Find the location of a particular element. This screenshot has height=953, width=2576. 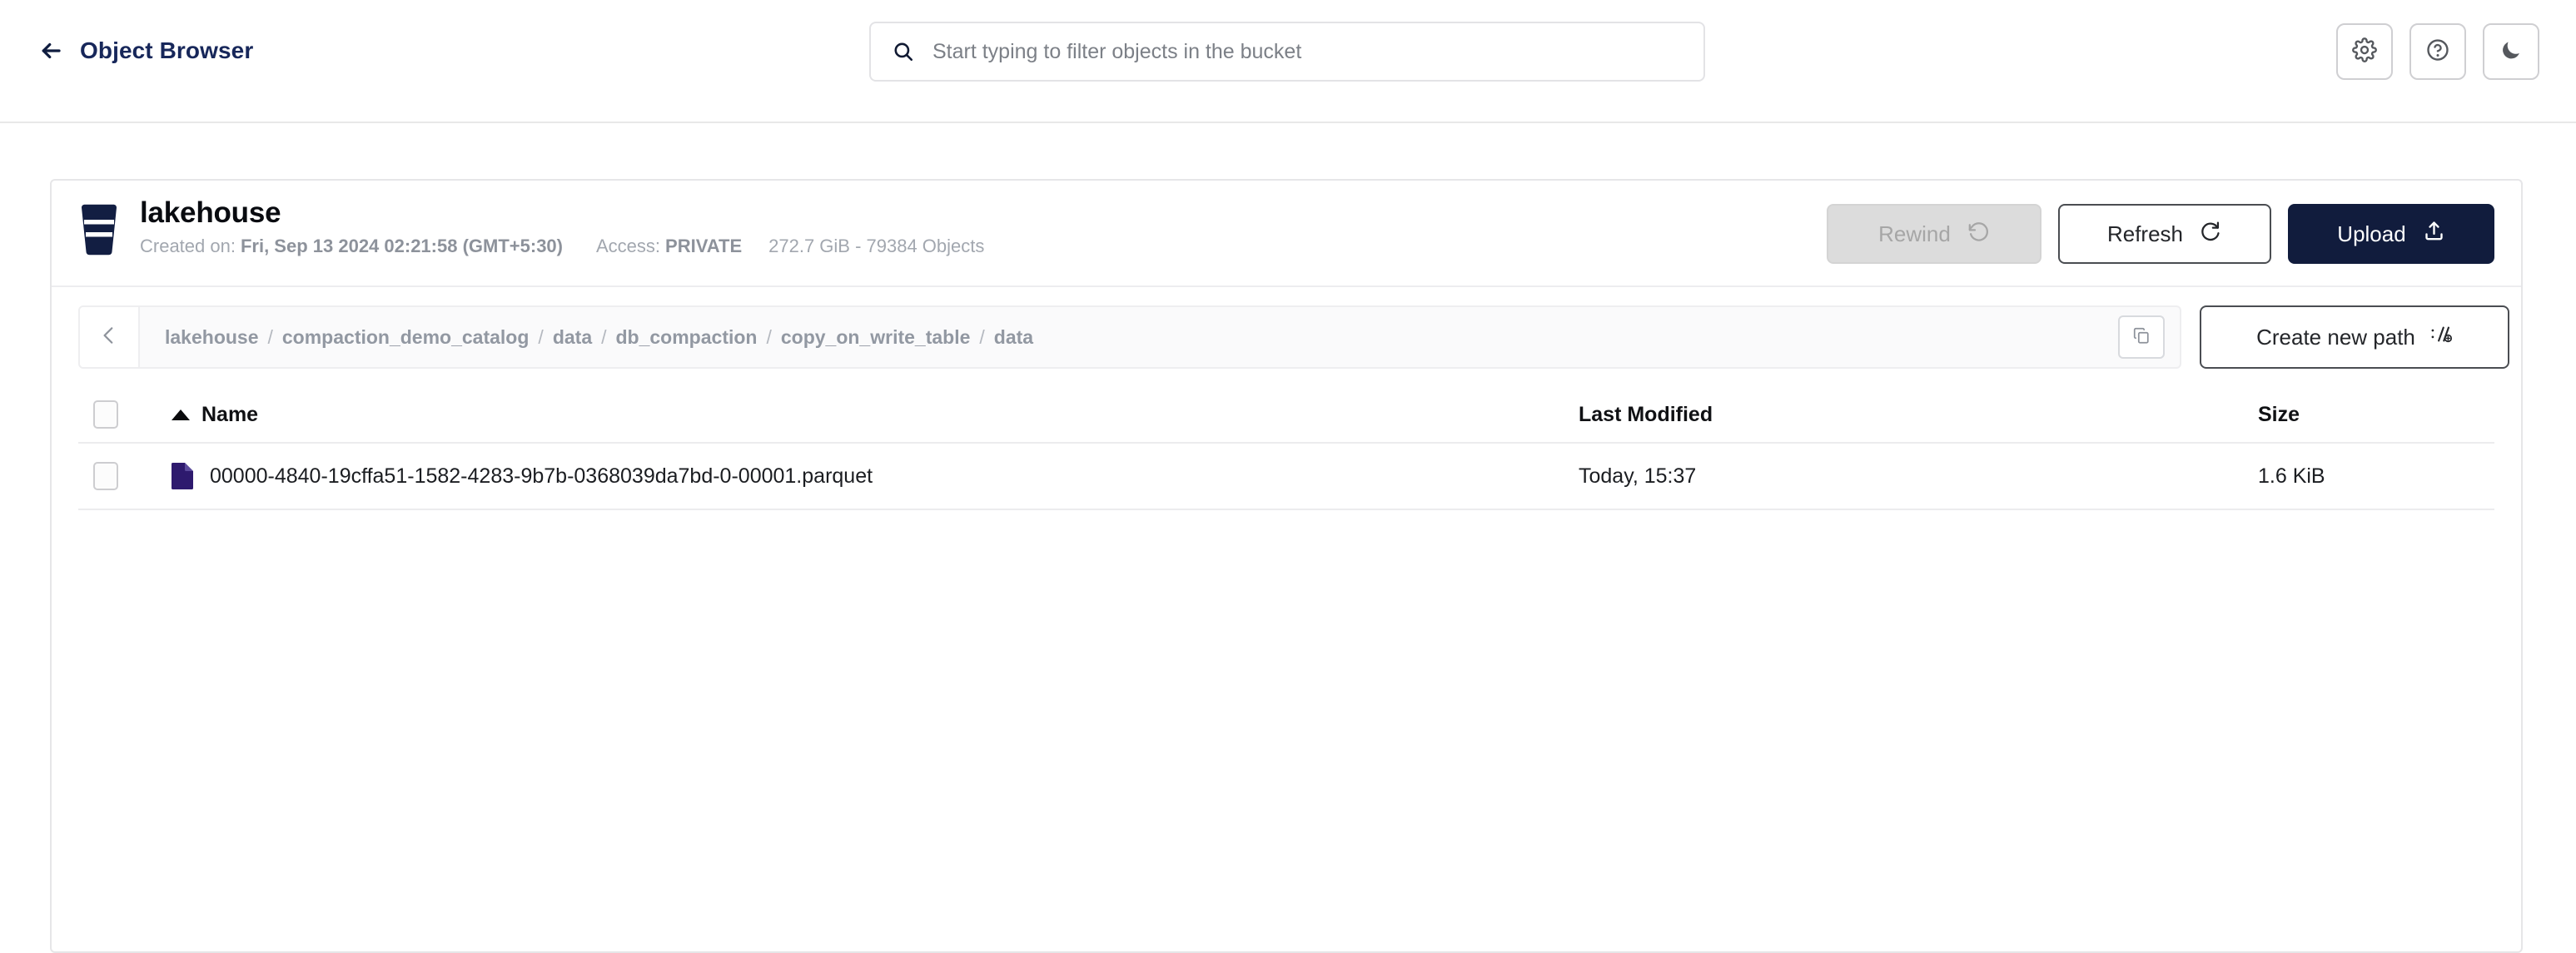

new-path-icon is located at coordinates (2441, 337).